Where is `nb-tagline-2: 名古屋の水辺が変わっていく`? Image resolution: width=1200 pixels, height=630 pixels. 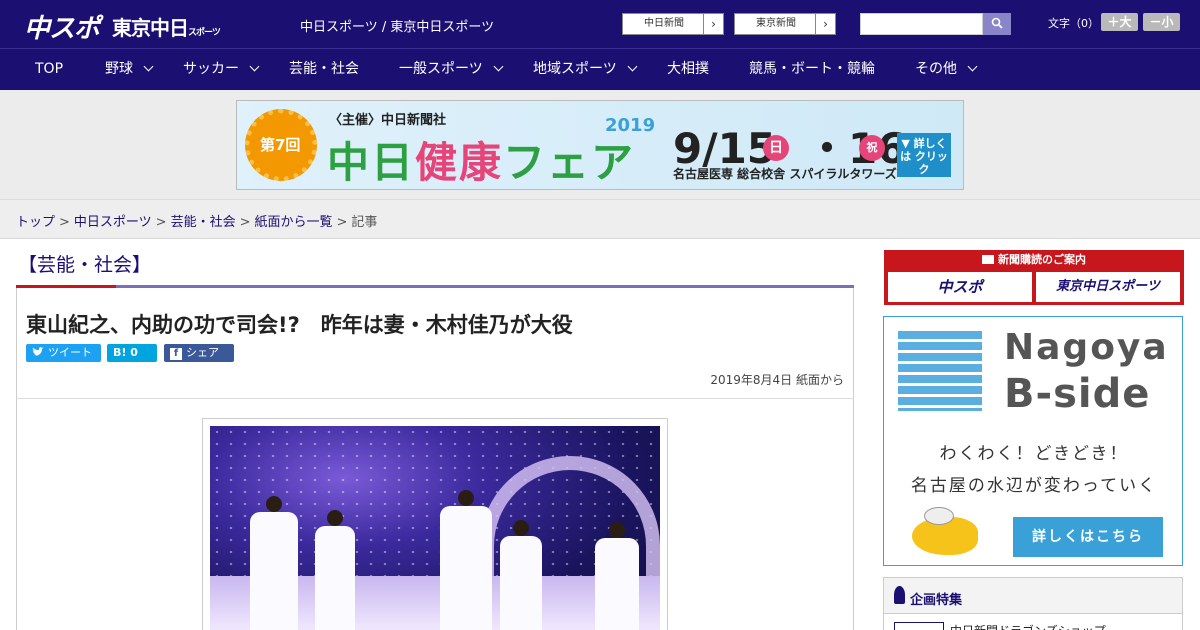
nb-tagline-2: 名古屋の水辺が変わっていく is located at coordinates (1034, 486).